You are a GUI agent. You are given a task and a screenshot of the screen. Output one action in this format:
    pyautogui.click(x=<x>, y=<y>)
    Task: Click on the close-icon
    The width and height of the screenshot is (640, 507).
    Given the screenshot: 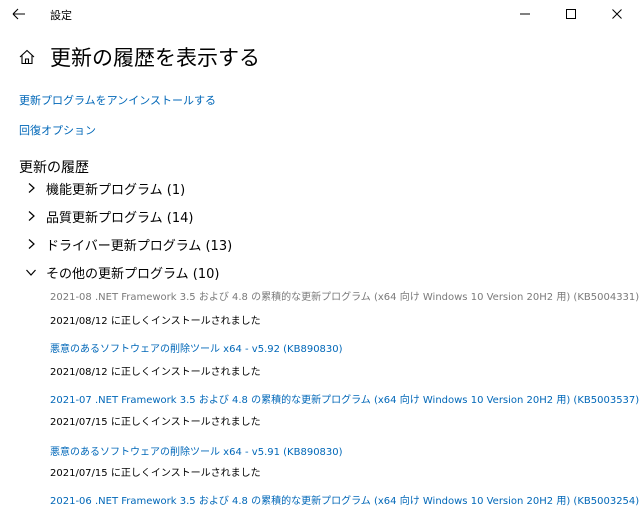 What is the action you would take?
    pyautogui.click(x=617, y=14)
    